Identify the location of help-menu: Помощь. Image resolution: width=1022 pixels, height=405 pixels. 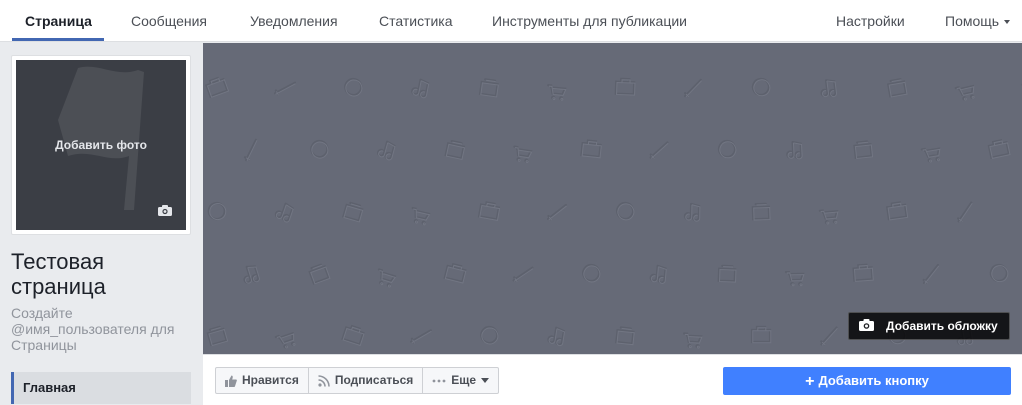
(978, 21).